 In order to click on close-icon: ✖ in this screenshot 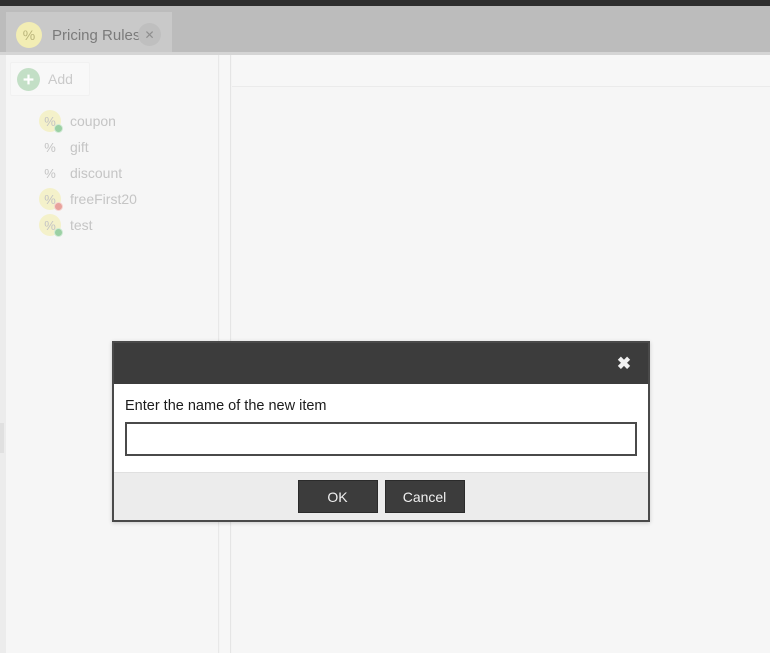, I will do `click(624, 363)`.